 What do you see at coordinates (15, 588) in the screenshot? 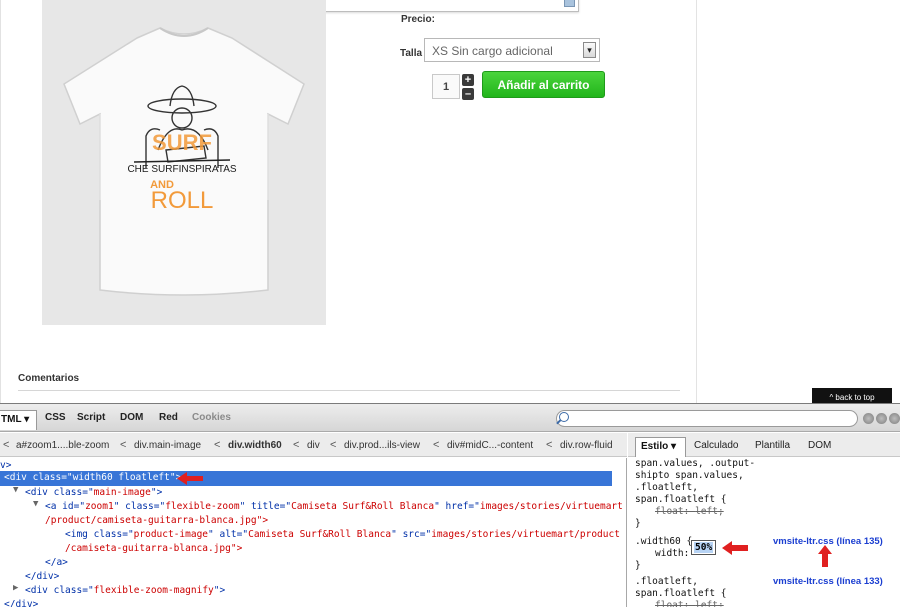
I see `collapse-triangle-icon: ▶` at bounding box center [15, 588].